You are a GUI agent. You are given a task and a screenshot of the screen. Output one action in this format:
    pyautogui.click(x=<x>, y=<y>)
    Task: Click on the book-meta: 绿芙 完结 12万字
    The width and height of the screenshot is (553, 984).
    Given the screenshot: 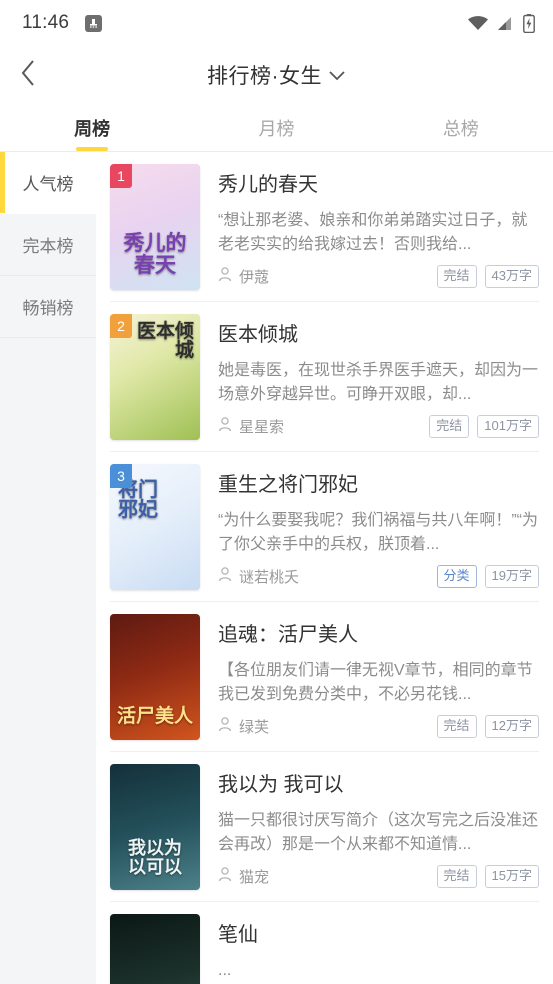 What is the action you would take?
    pyautogui.click(x=378, y=726)
    